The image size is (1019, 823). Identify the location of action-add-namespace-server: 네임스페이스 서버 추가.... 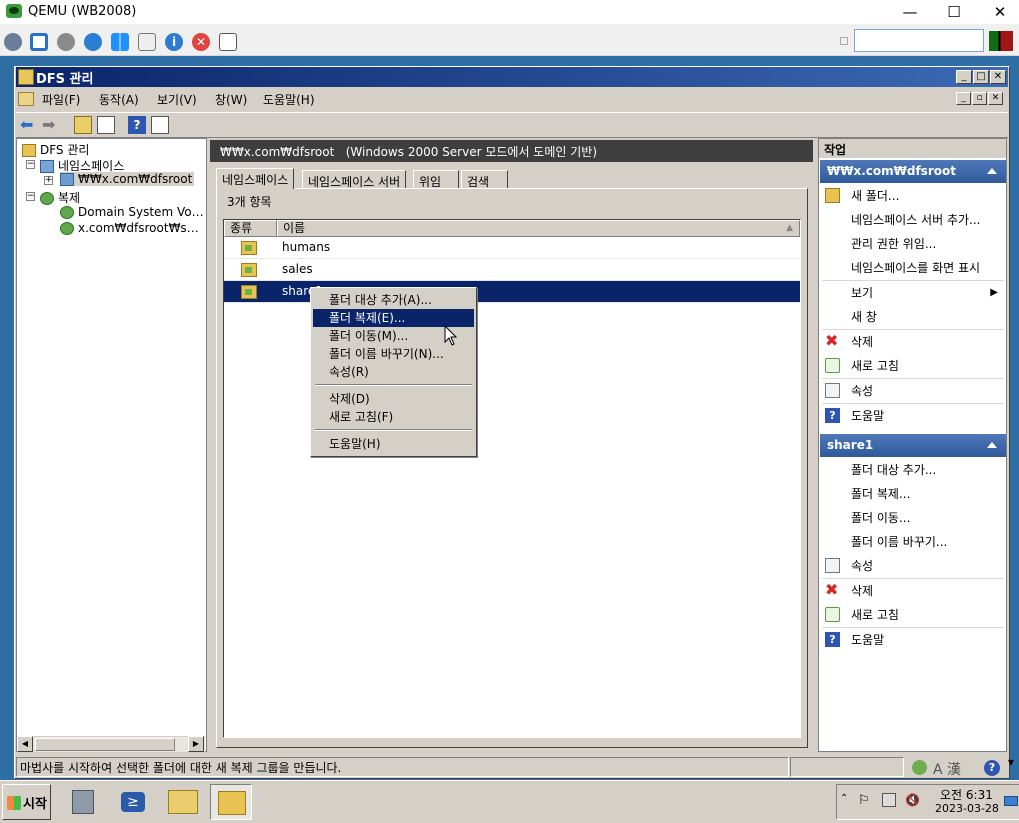
(913, 220).